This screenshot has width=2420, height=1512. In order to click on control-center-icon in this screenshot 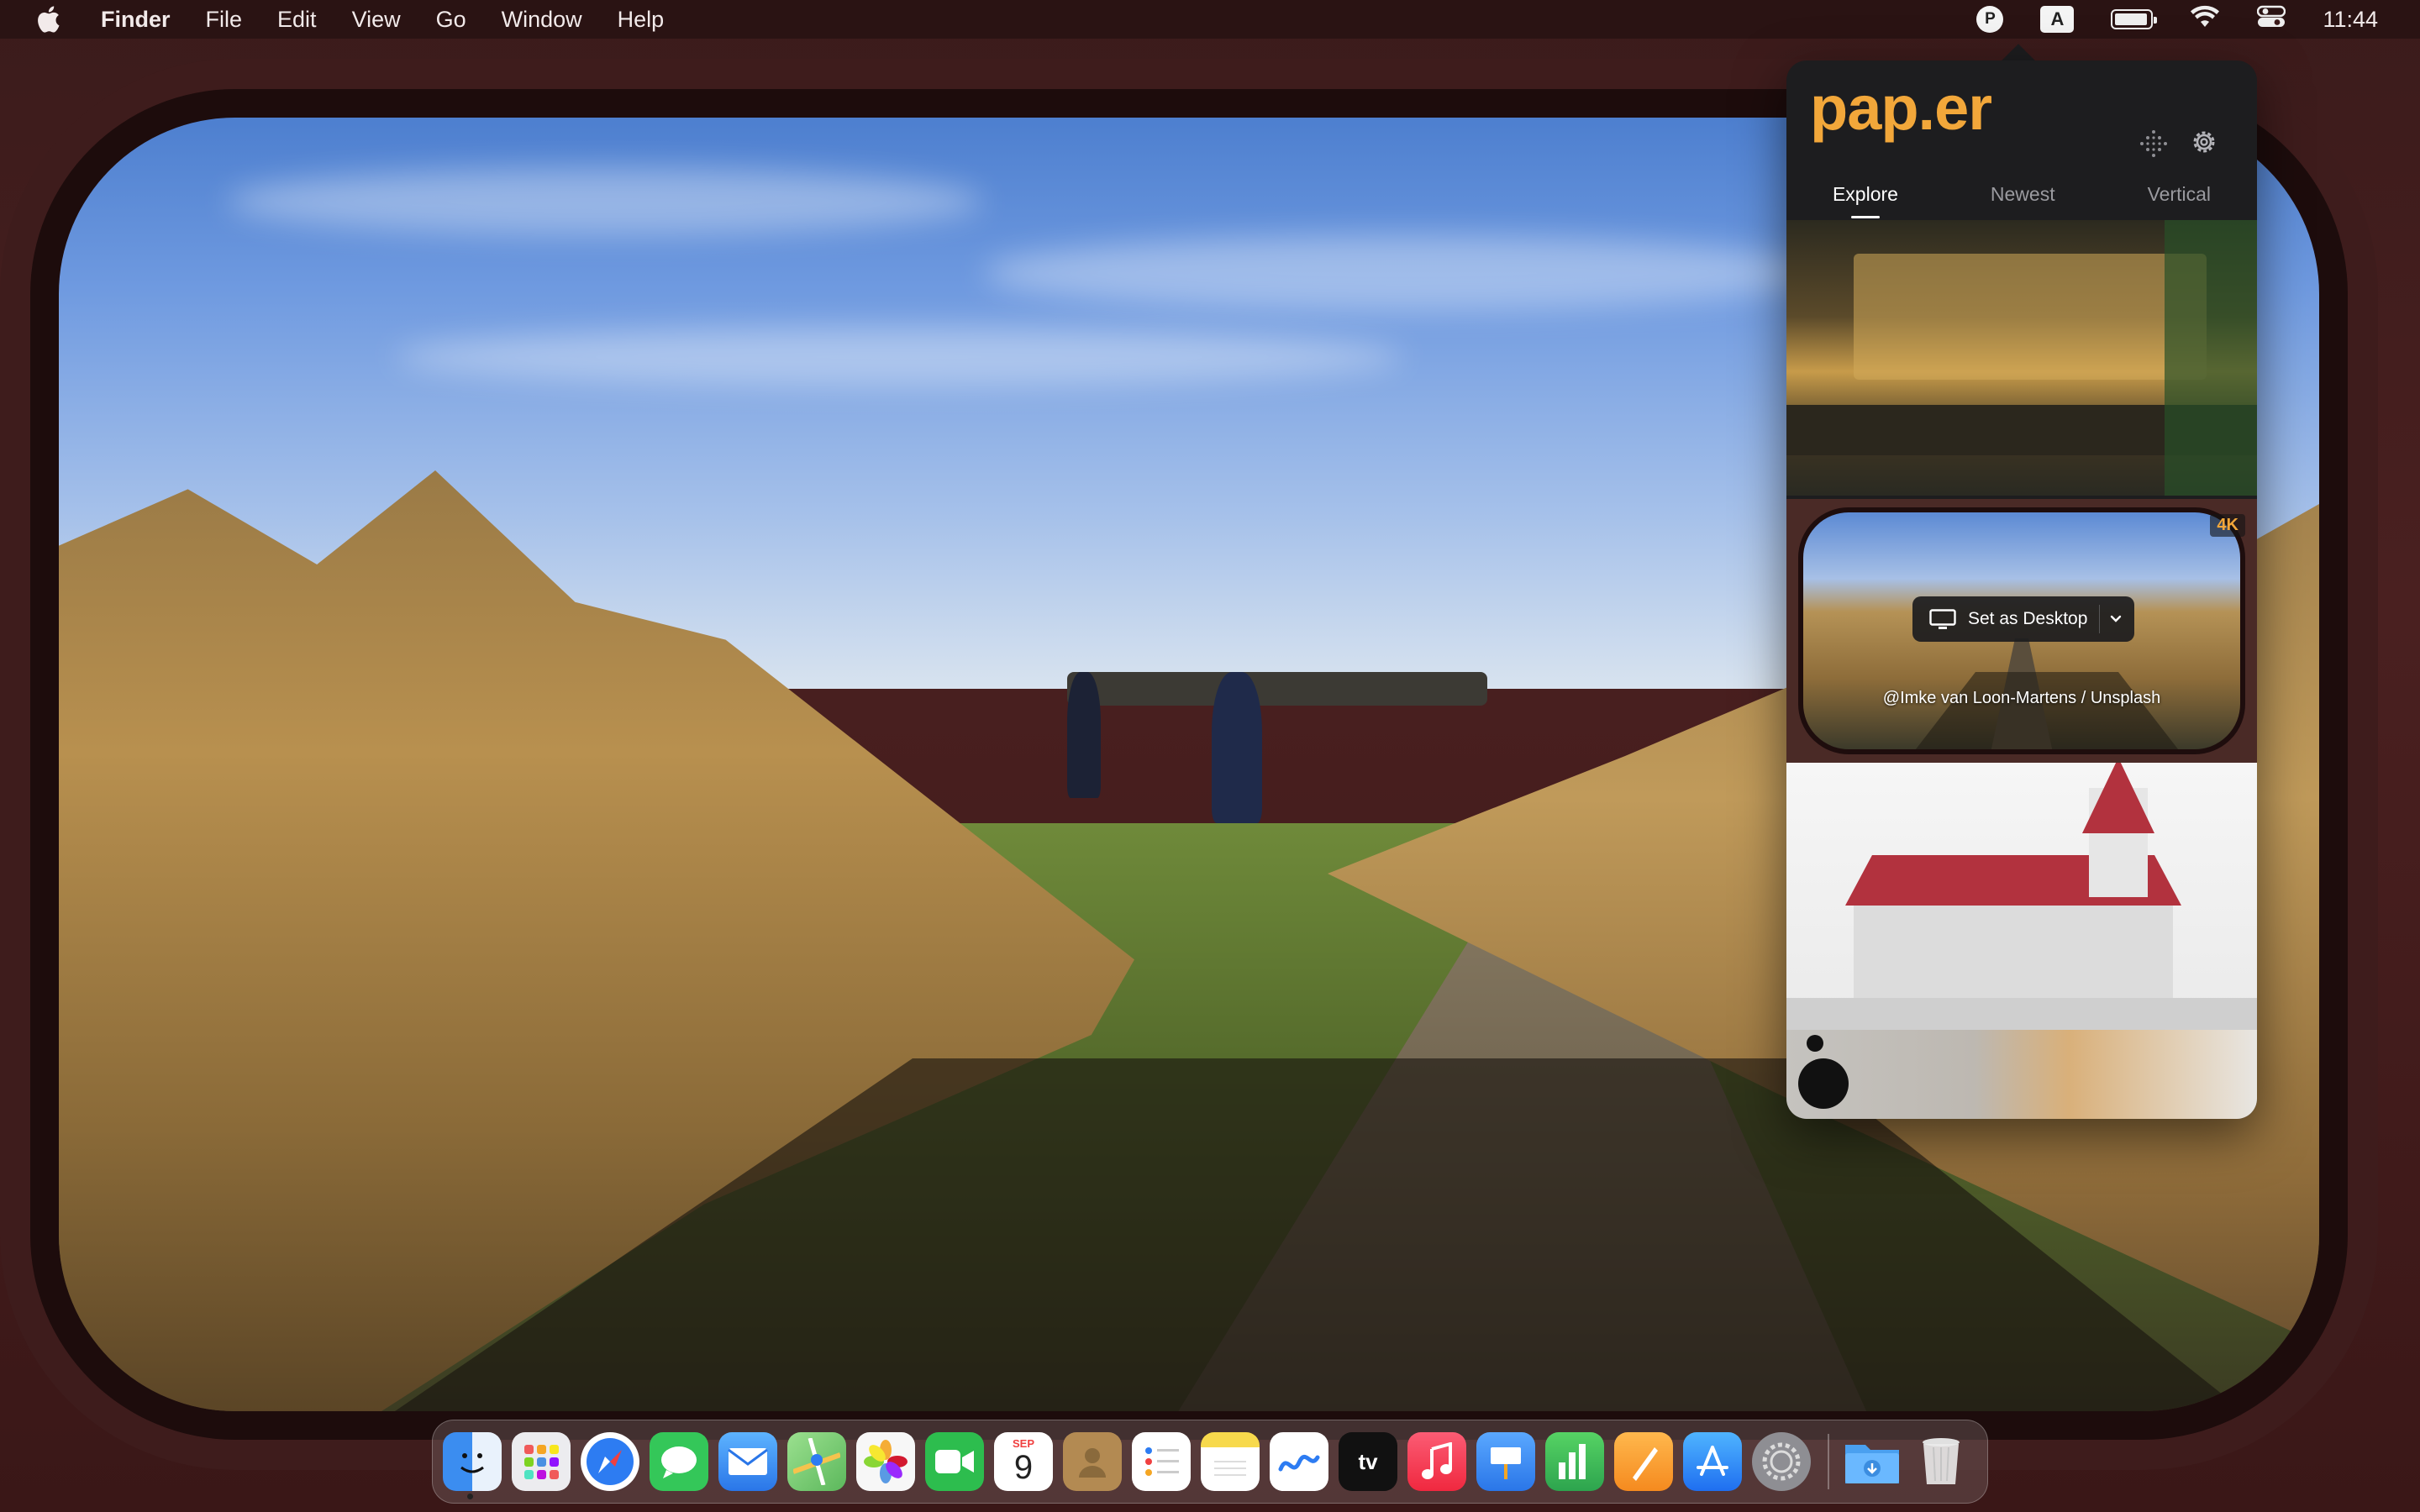, I will do `click(2271, 19)`.